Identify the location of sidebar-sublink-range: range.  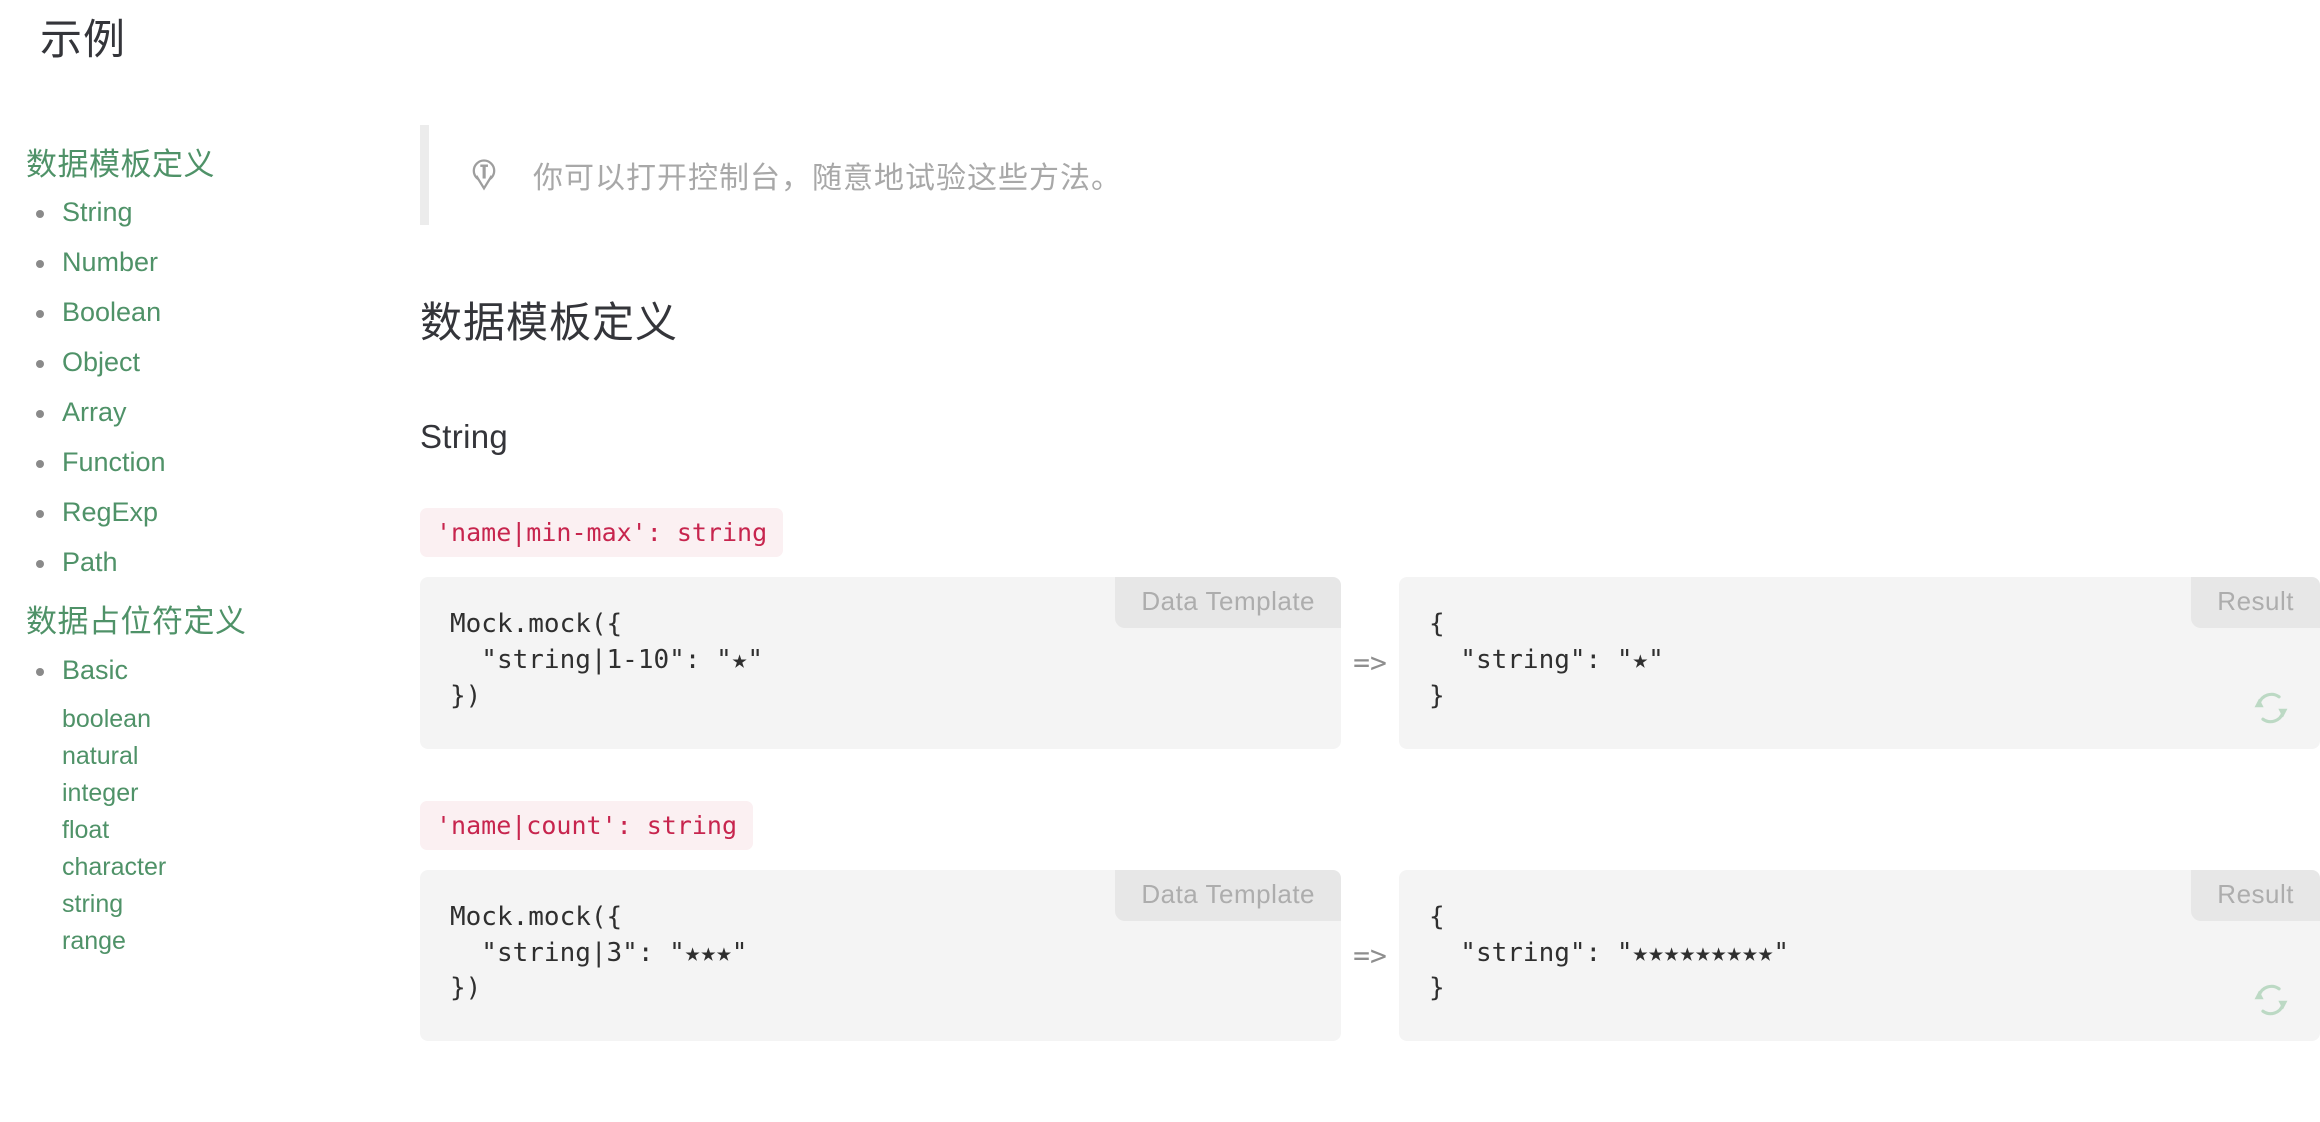
(94, 941).